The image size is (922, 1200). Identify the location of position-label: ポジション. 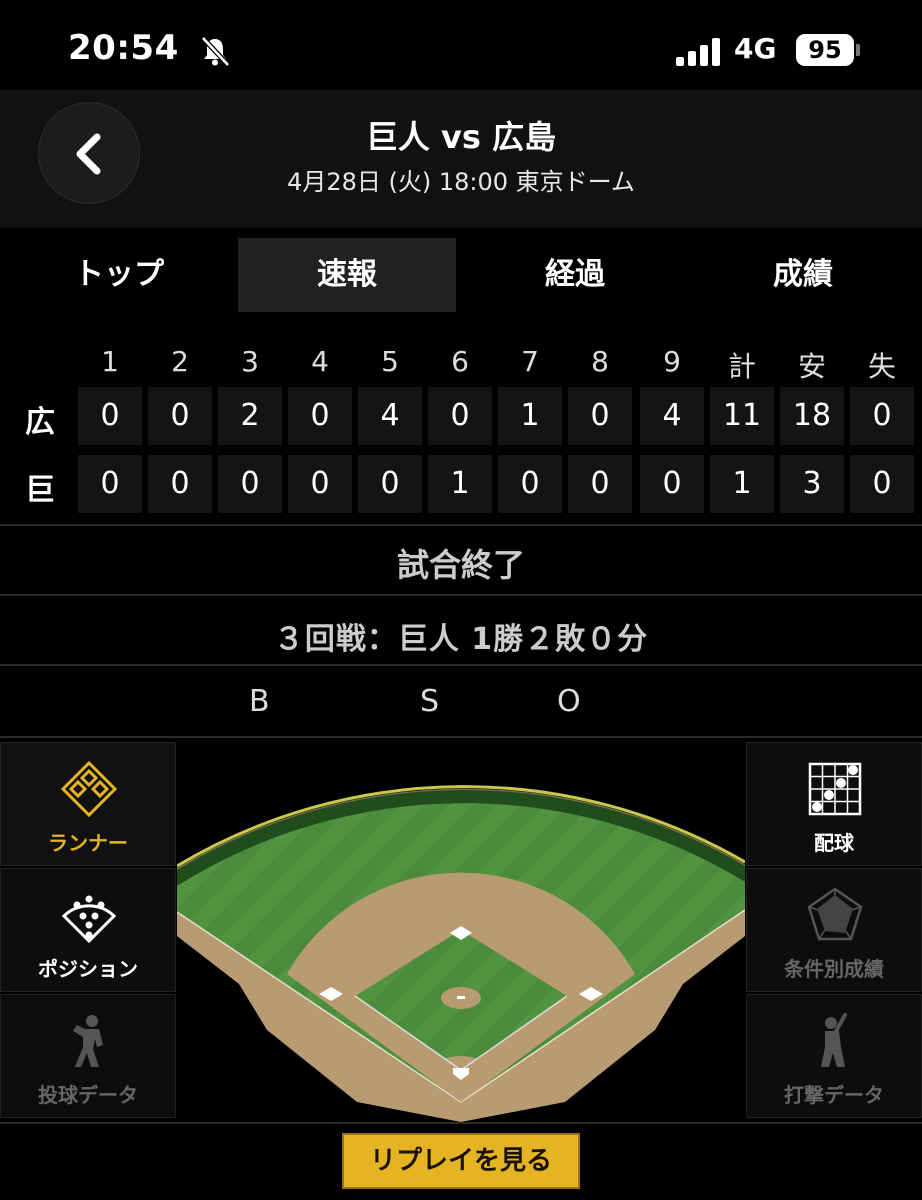
(88, 969).